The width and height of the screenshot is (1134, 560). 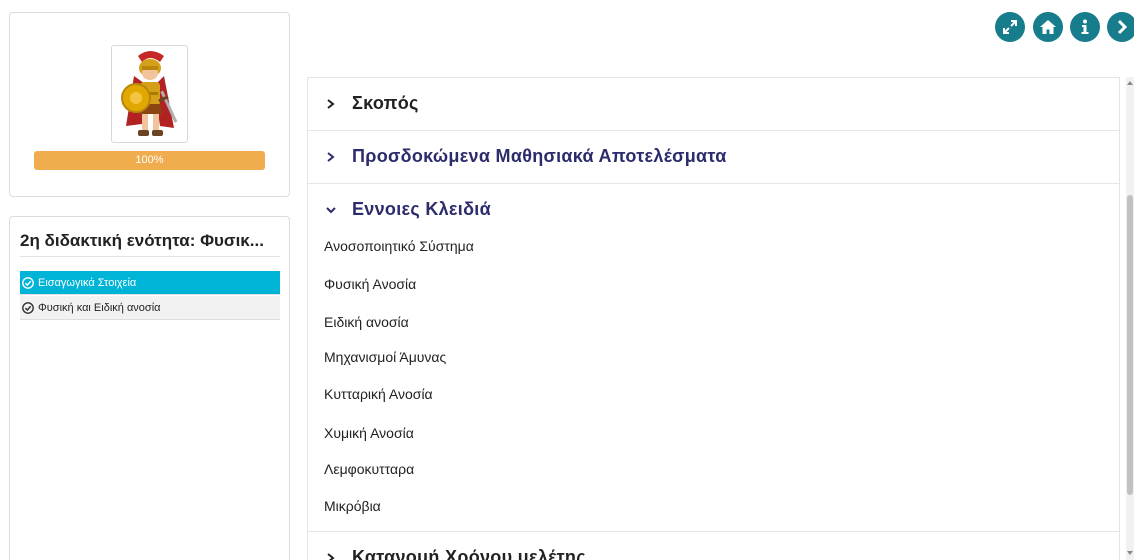 I want to click on concept-item: Ειδική ανοσία, so click(x=366, y=322).